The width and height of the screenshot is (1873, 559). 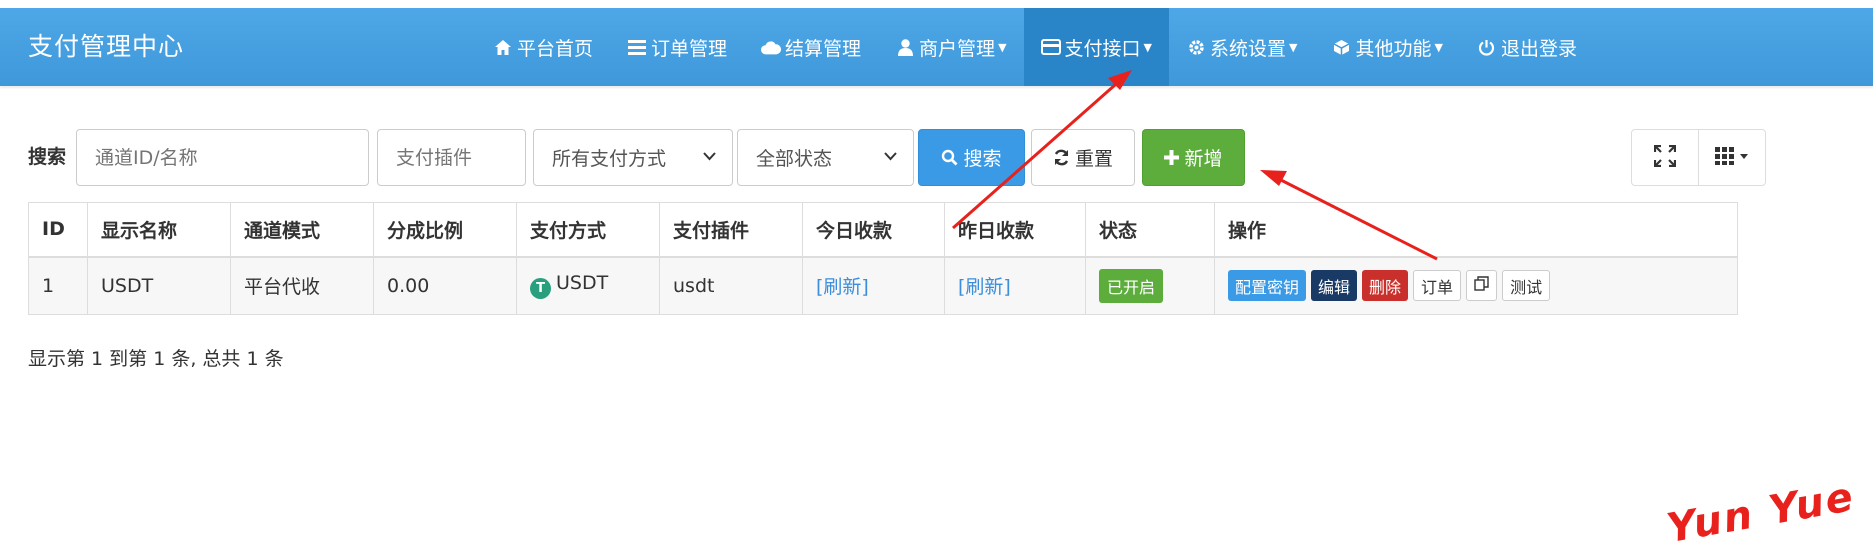 I want to click on grid-icon, so click(x=1732, y=157).